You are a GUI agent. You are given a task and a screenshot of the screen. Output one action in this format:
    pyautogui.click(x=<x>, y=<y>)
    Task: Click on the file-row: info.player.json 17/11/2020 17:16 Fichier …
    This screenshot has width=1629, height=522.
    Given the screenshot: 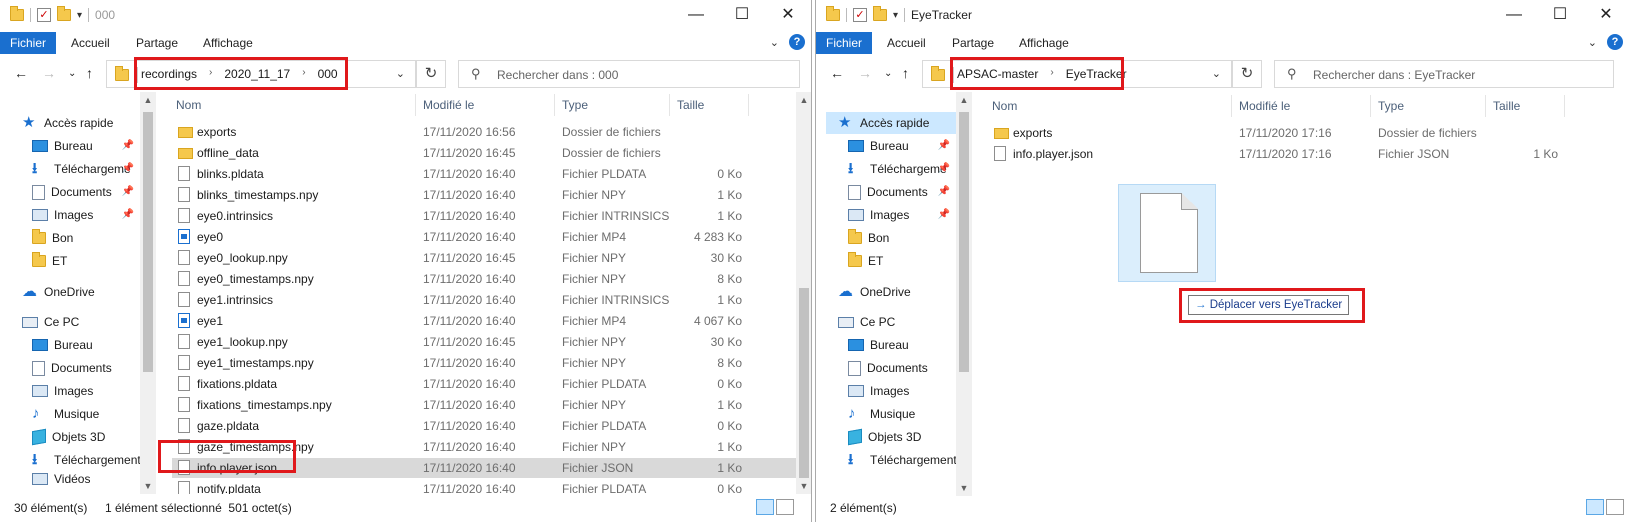 What is the action you would take?
    pyautogui.click(x=1303, y=154)
    